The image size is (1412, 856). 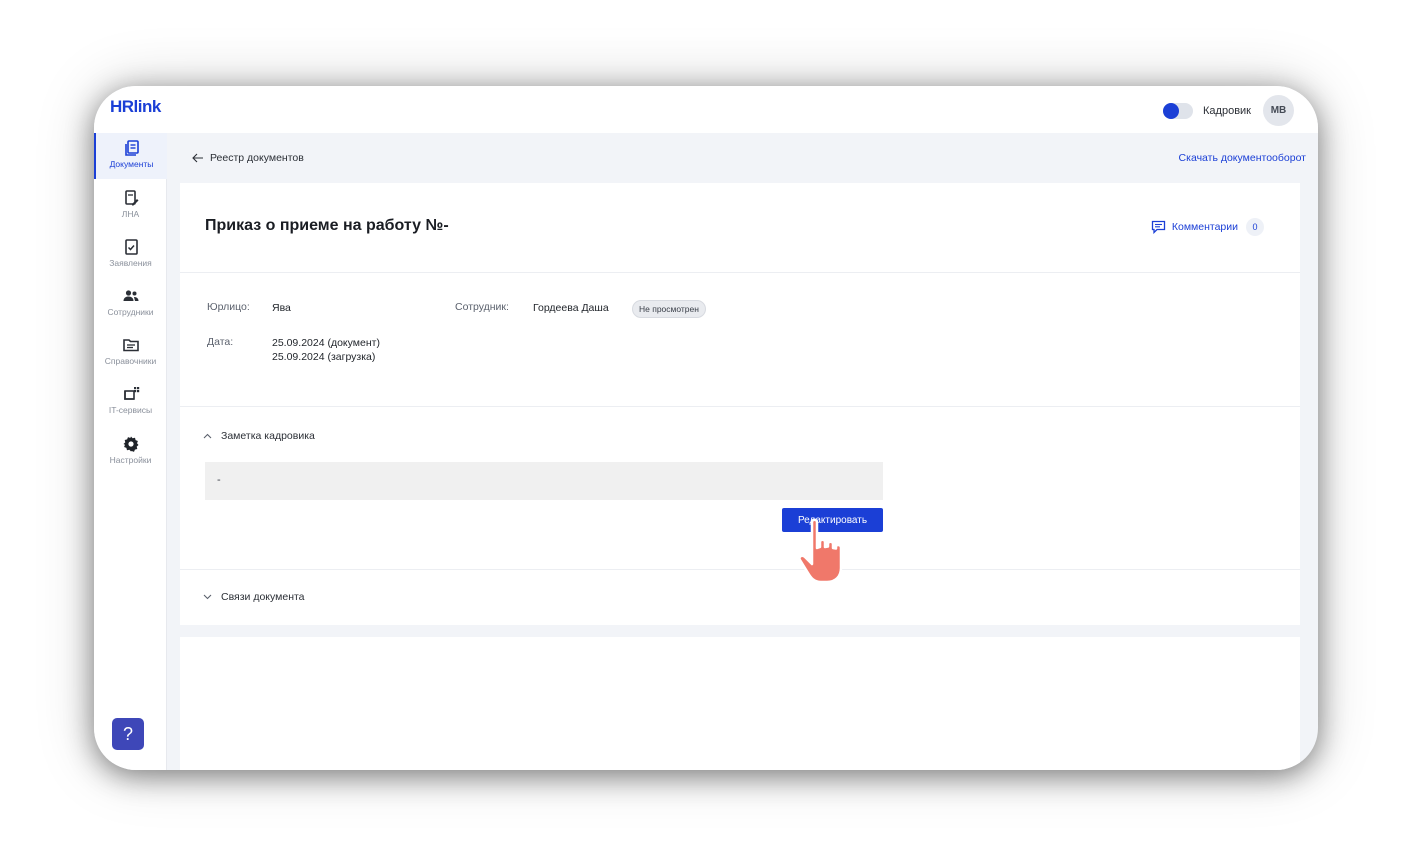 I want to click on documents-icon, so click(x=131, y=148).